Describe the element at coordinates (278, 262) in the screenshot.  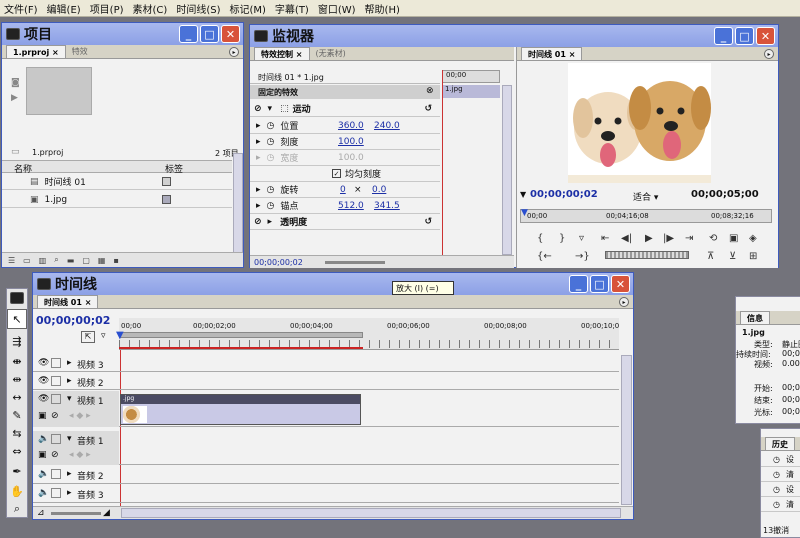
I see `fx-footer-time: 00;00;00;02` at that location.